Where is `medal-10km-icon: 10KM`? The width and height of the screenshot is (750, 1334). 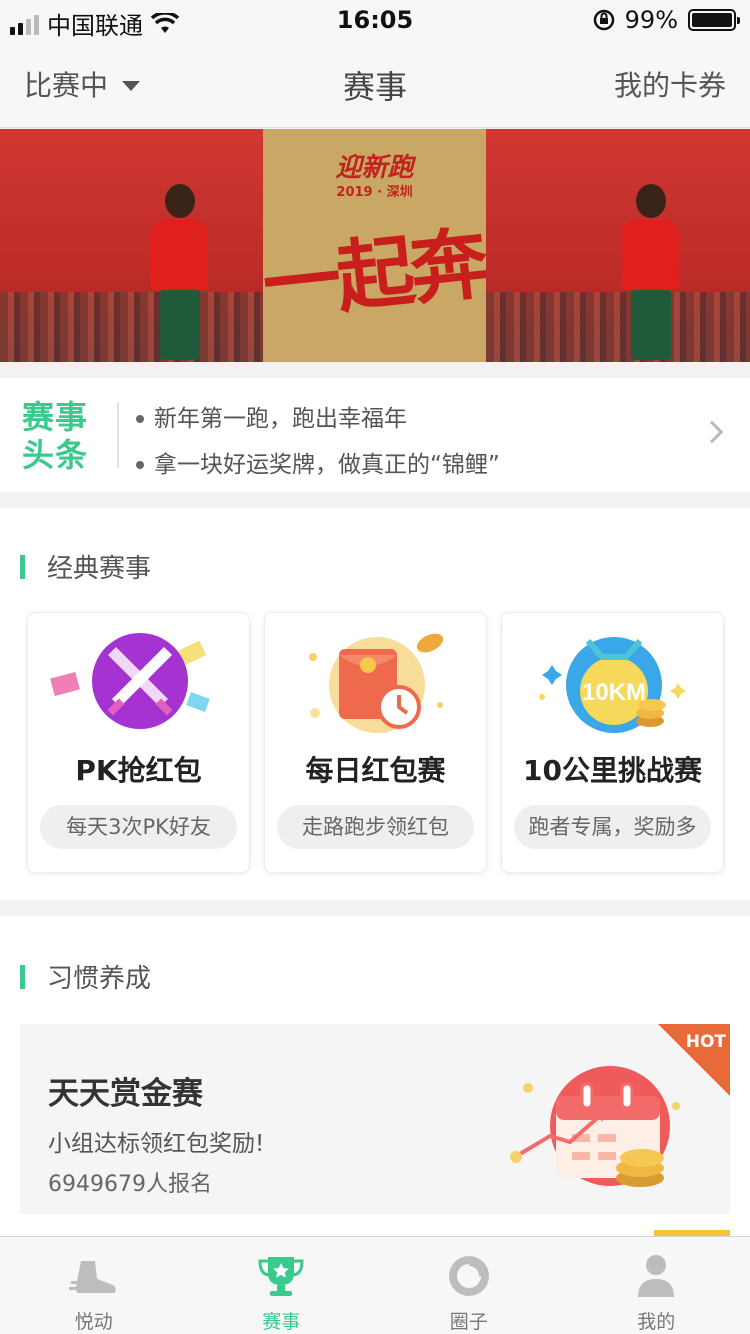 medal-10km-icon: 10KM is located at coordinates (612, 685).